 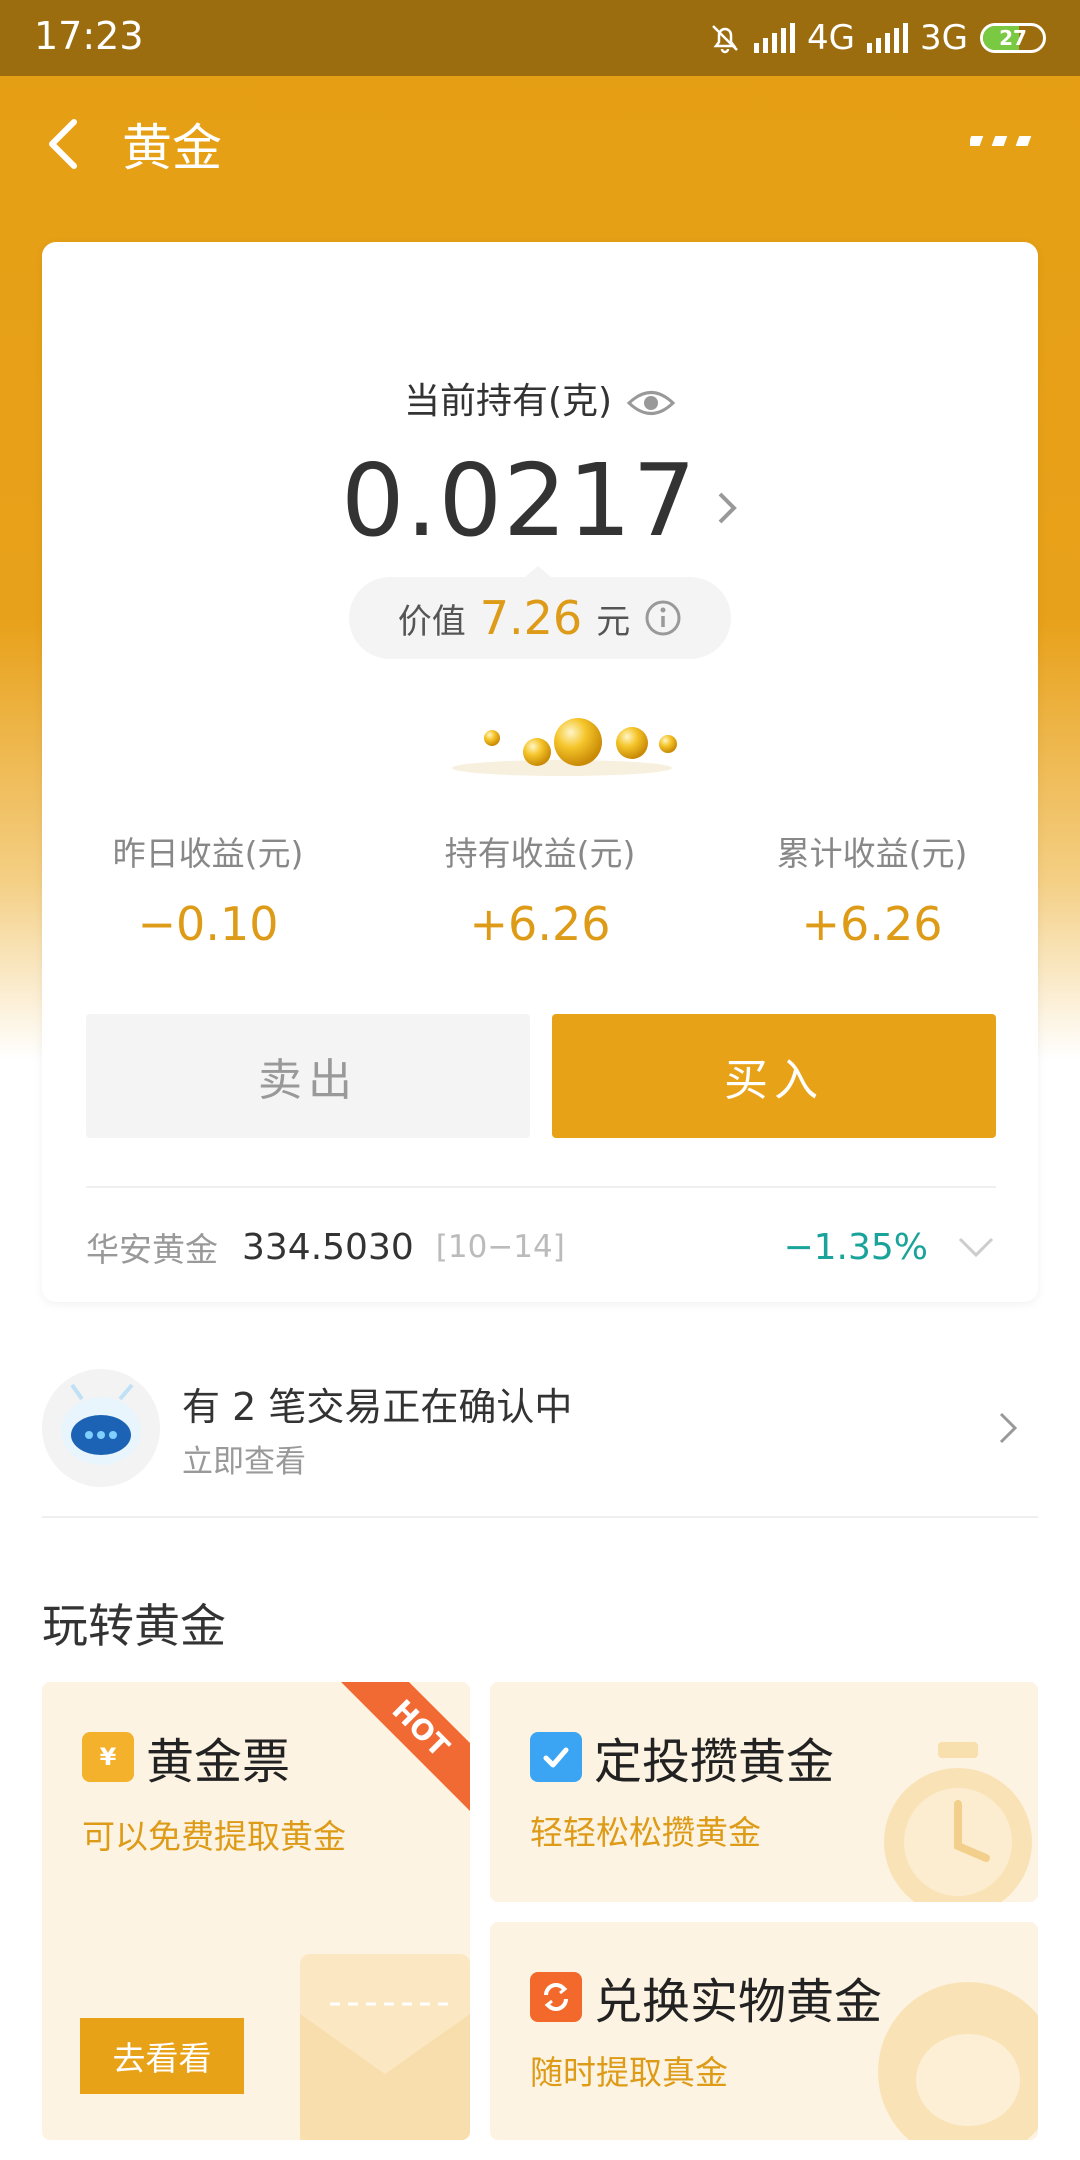 What do you see at coordinates (256, 1911) in the screenshot?
I see `gold-ticket-card: HOT ¥ 黄金票 可以免费提取黄金 去看看` at bounding box center [256, 1911].